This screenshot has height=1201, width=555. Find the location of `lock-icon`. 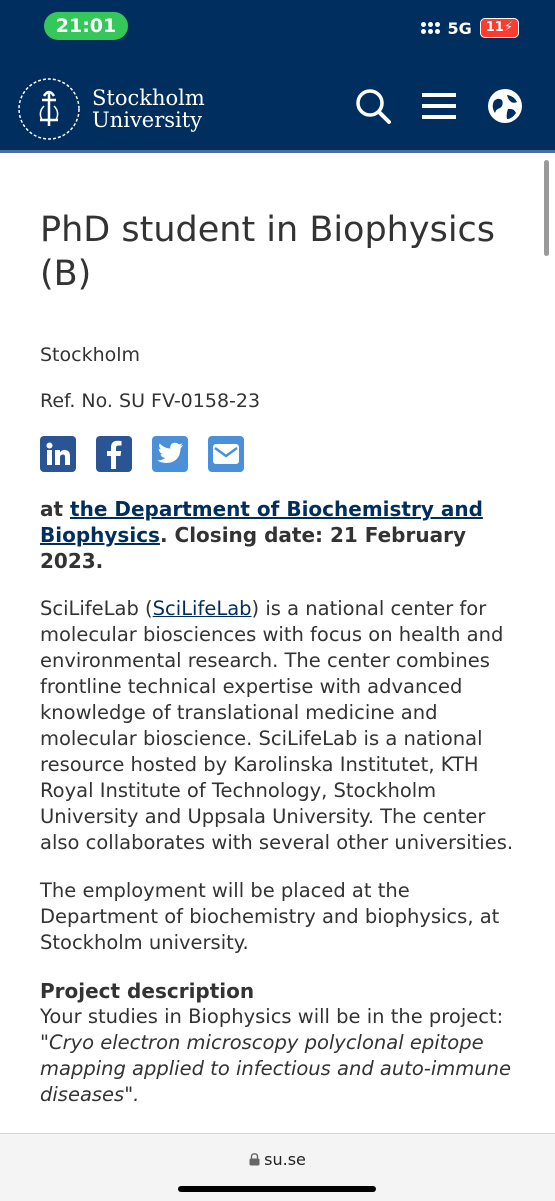

lock-icon is located at coordinates (254, 1159).